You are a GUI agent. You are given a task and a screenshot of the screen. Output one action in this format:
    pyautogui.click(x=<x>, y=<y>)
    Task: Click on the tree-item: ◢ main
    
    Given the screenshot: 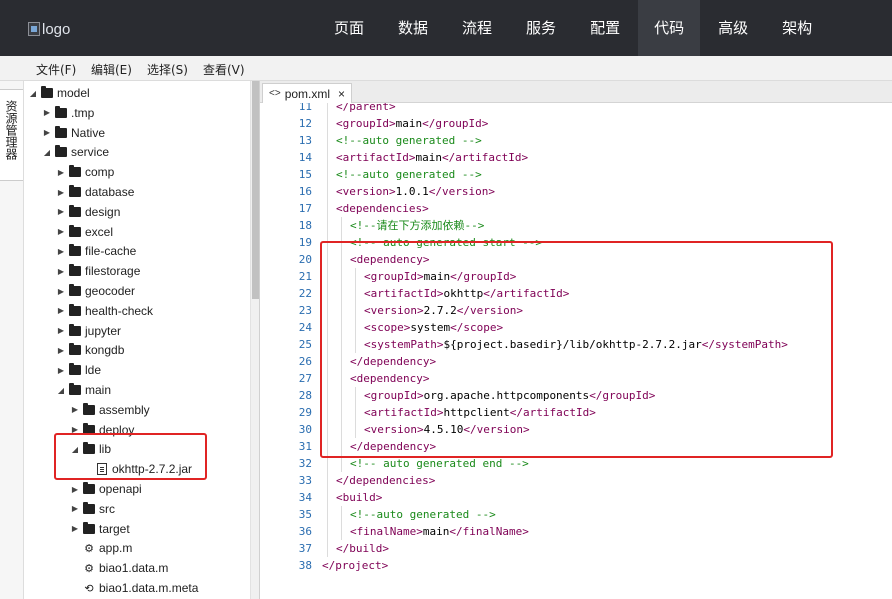 What is the action you would take?
    pyautogui.click(x=137, y=390)
    